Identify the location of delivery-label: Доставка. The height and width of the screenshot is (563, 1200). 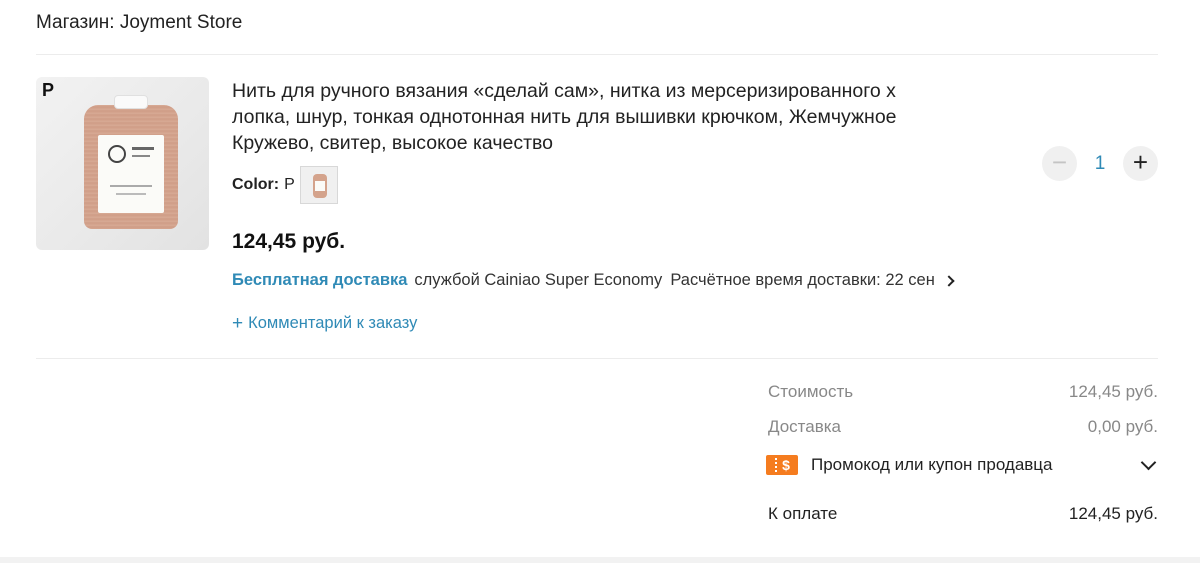
(805, 426).